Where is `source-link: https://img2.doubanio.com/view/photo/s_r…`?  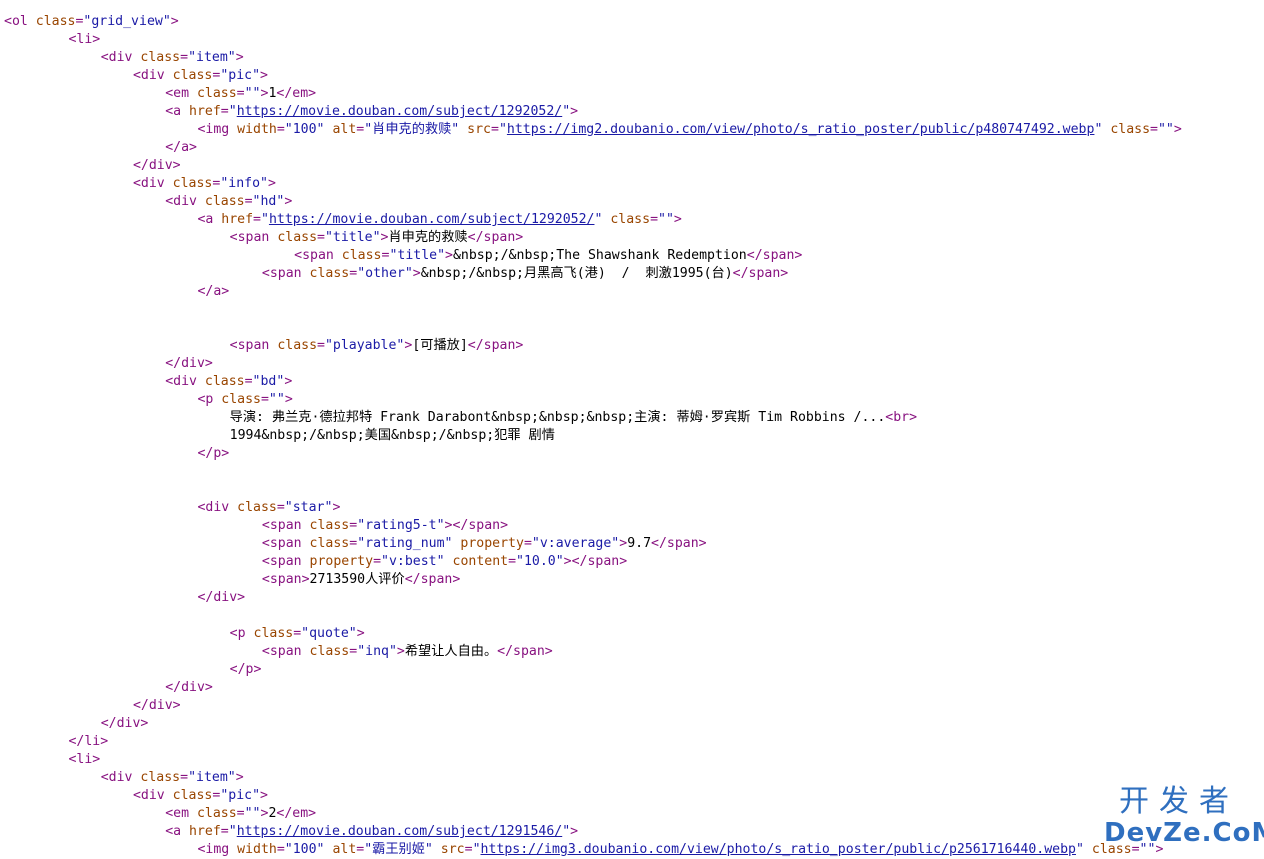 source-link: https://img2.doubanio.com/view/photo/s_r… is located at coordinates (801, 129).